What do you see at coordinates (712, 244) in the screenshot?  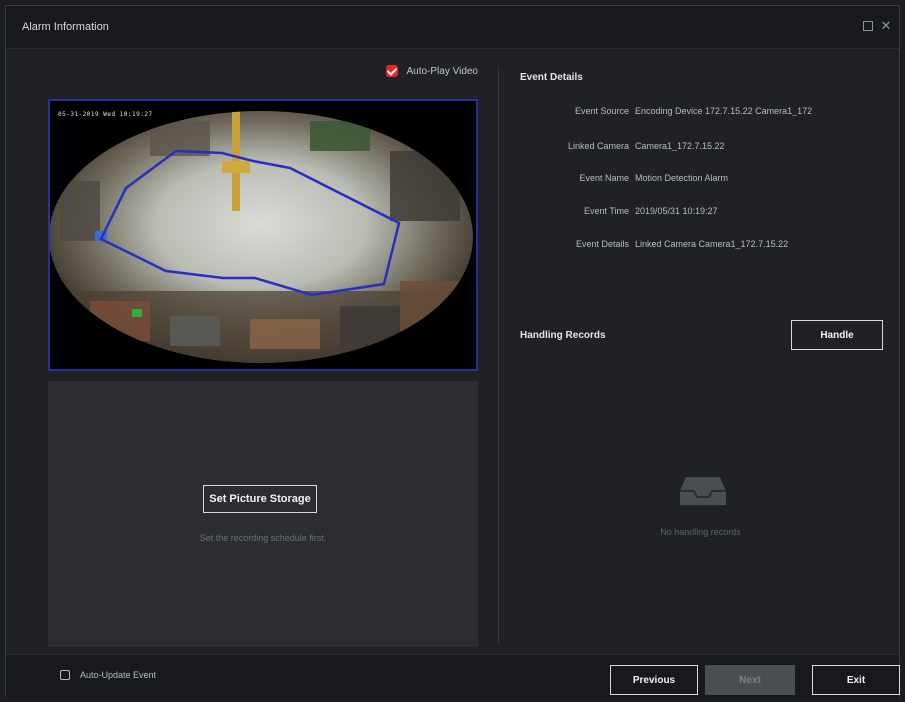 I see `detail-value: Linked Camera Camera1_172.7.15.22` at bounding box center [712, 244].